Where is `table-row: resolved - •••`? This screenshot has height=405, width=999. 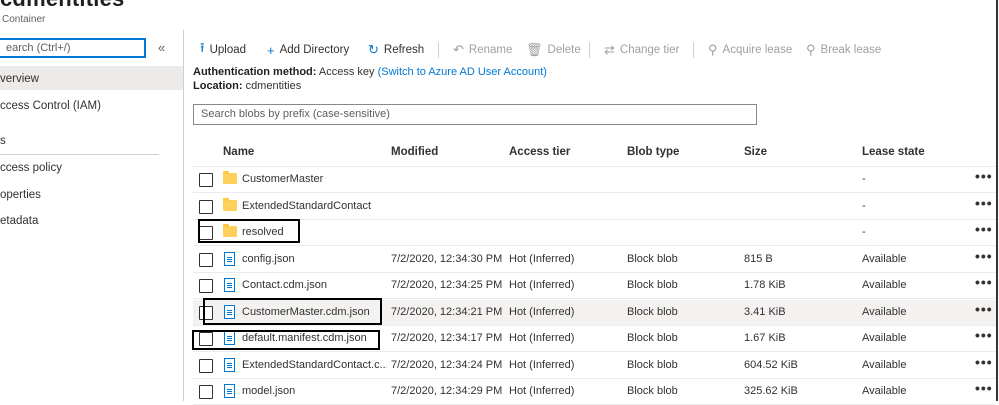 table-row: resolved - ••• is located at coordinates (594, 233).